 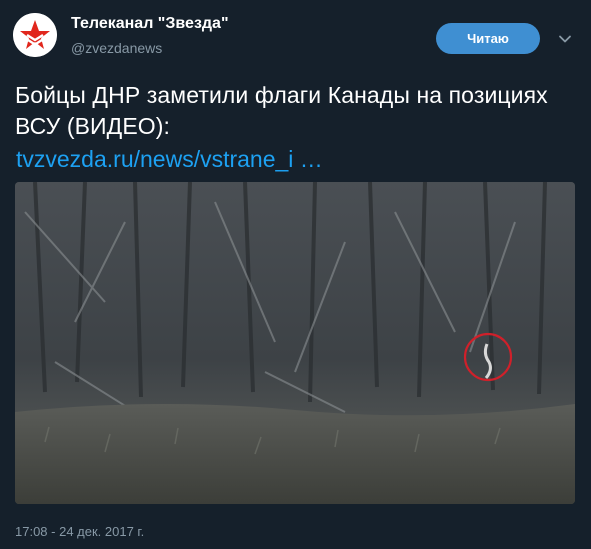 What do you see at coordinates (488, 38) in the screenshot?
I see `following-button: Читаю` at bounding box center [488, 38].